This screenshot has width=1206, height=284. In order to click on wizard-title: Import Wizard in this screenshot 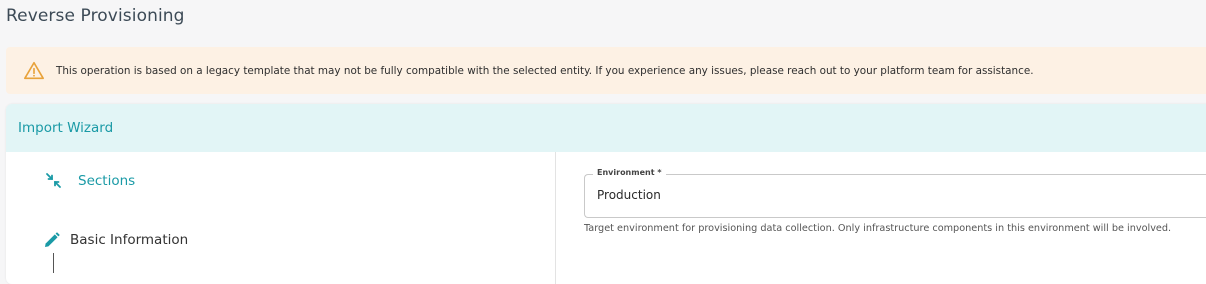, I will do `click(66, 128)`.